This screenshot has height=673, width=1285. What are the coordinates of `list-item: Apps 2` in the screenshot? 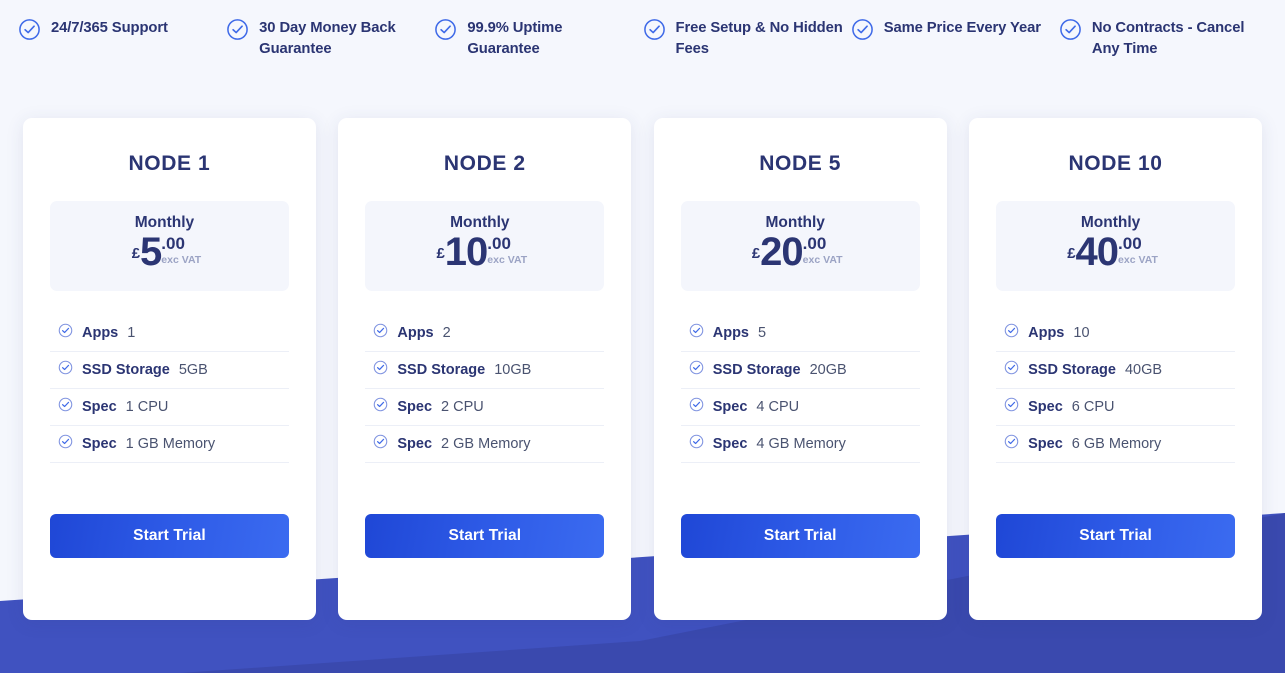 It's located at (485, 333).